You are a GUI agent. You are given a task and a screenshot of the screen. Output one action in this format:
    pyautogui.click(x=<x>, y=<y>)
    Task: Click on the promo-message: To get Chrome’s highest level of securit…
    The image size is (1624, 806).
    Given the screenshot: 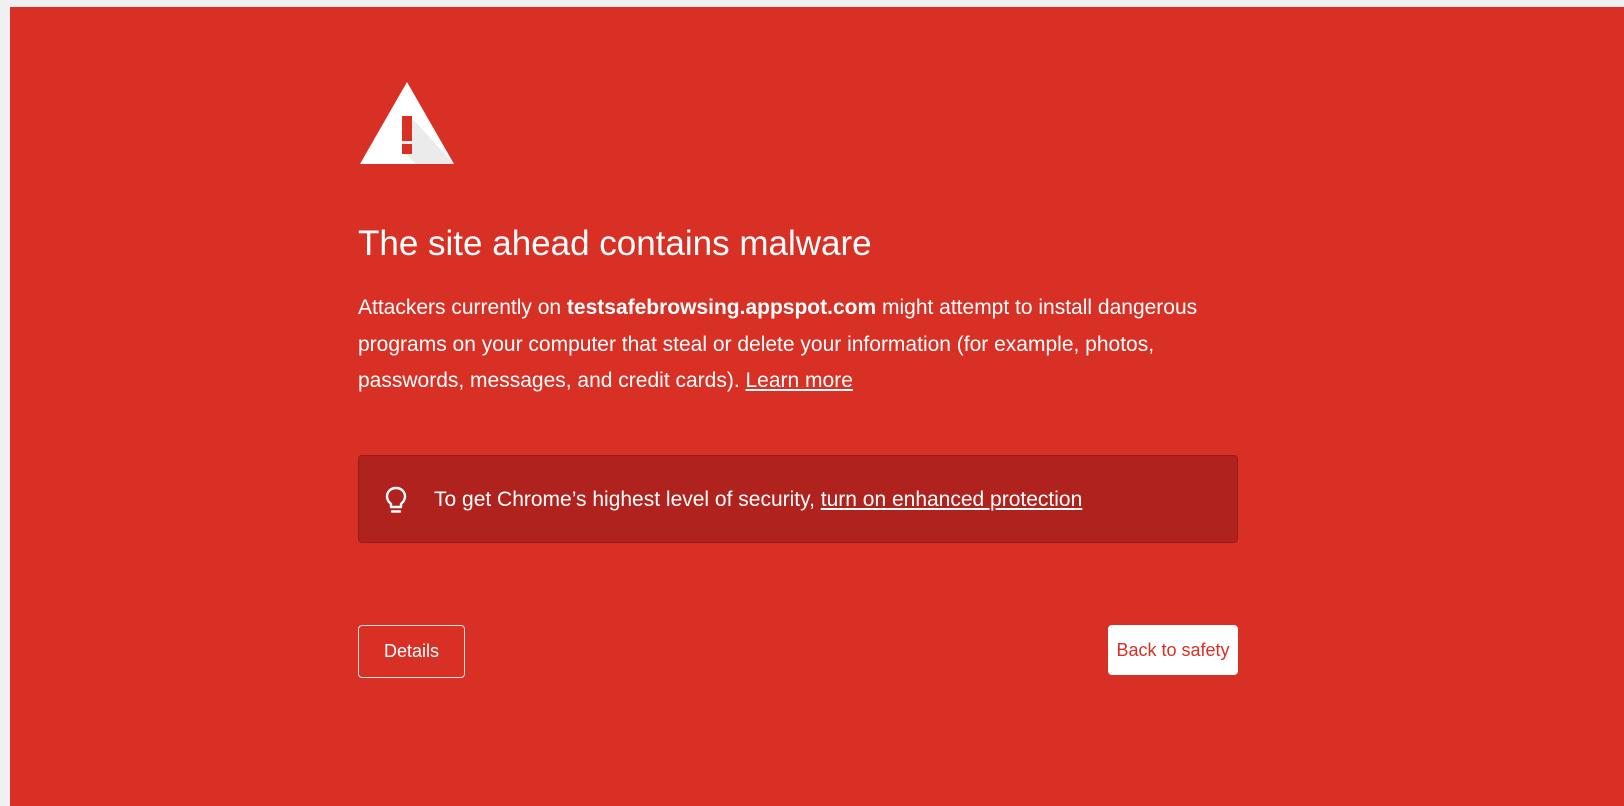 What is the action you would take?
    pyautogui.click(x=758, y=500)
    